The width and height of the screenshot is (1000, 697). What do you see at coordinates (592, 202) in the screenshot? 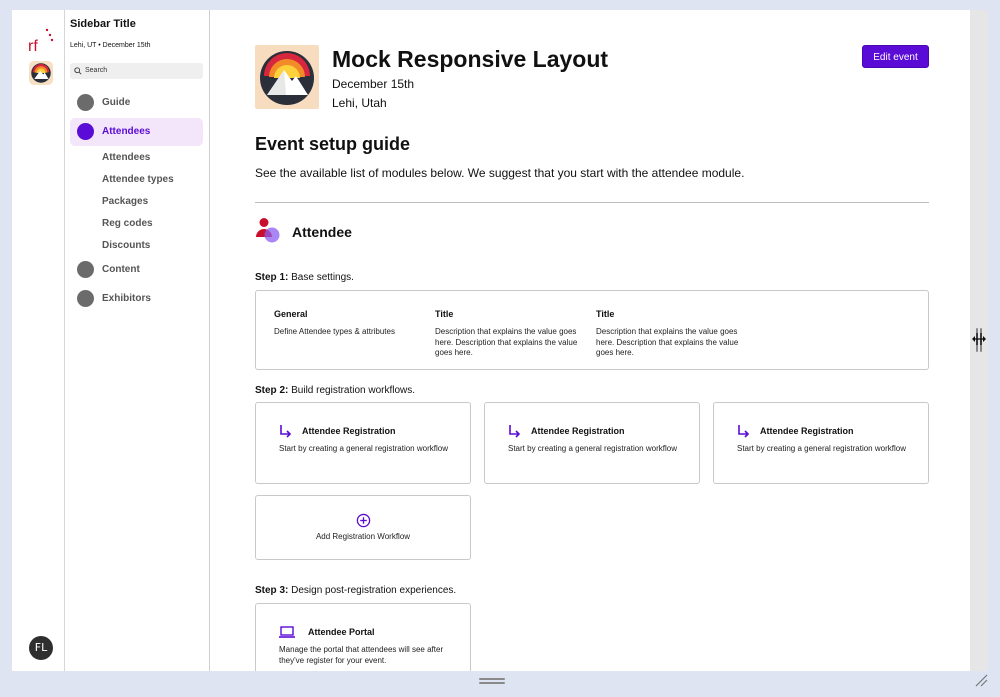
I see `divider` at bounding box center [592, 202].